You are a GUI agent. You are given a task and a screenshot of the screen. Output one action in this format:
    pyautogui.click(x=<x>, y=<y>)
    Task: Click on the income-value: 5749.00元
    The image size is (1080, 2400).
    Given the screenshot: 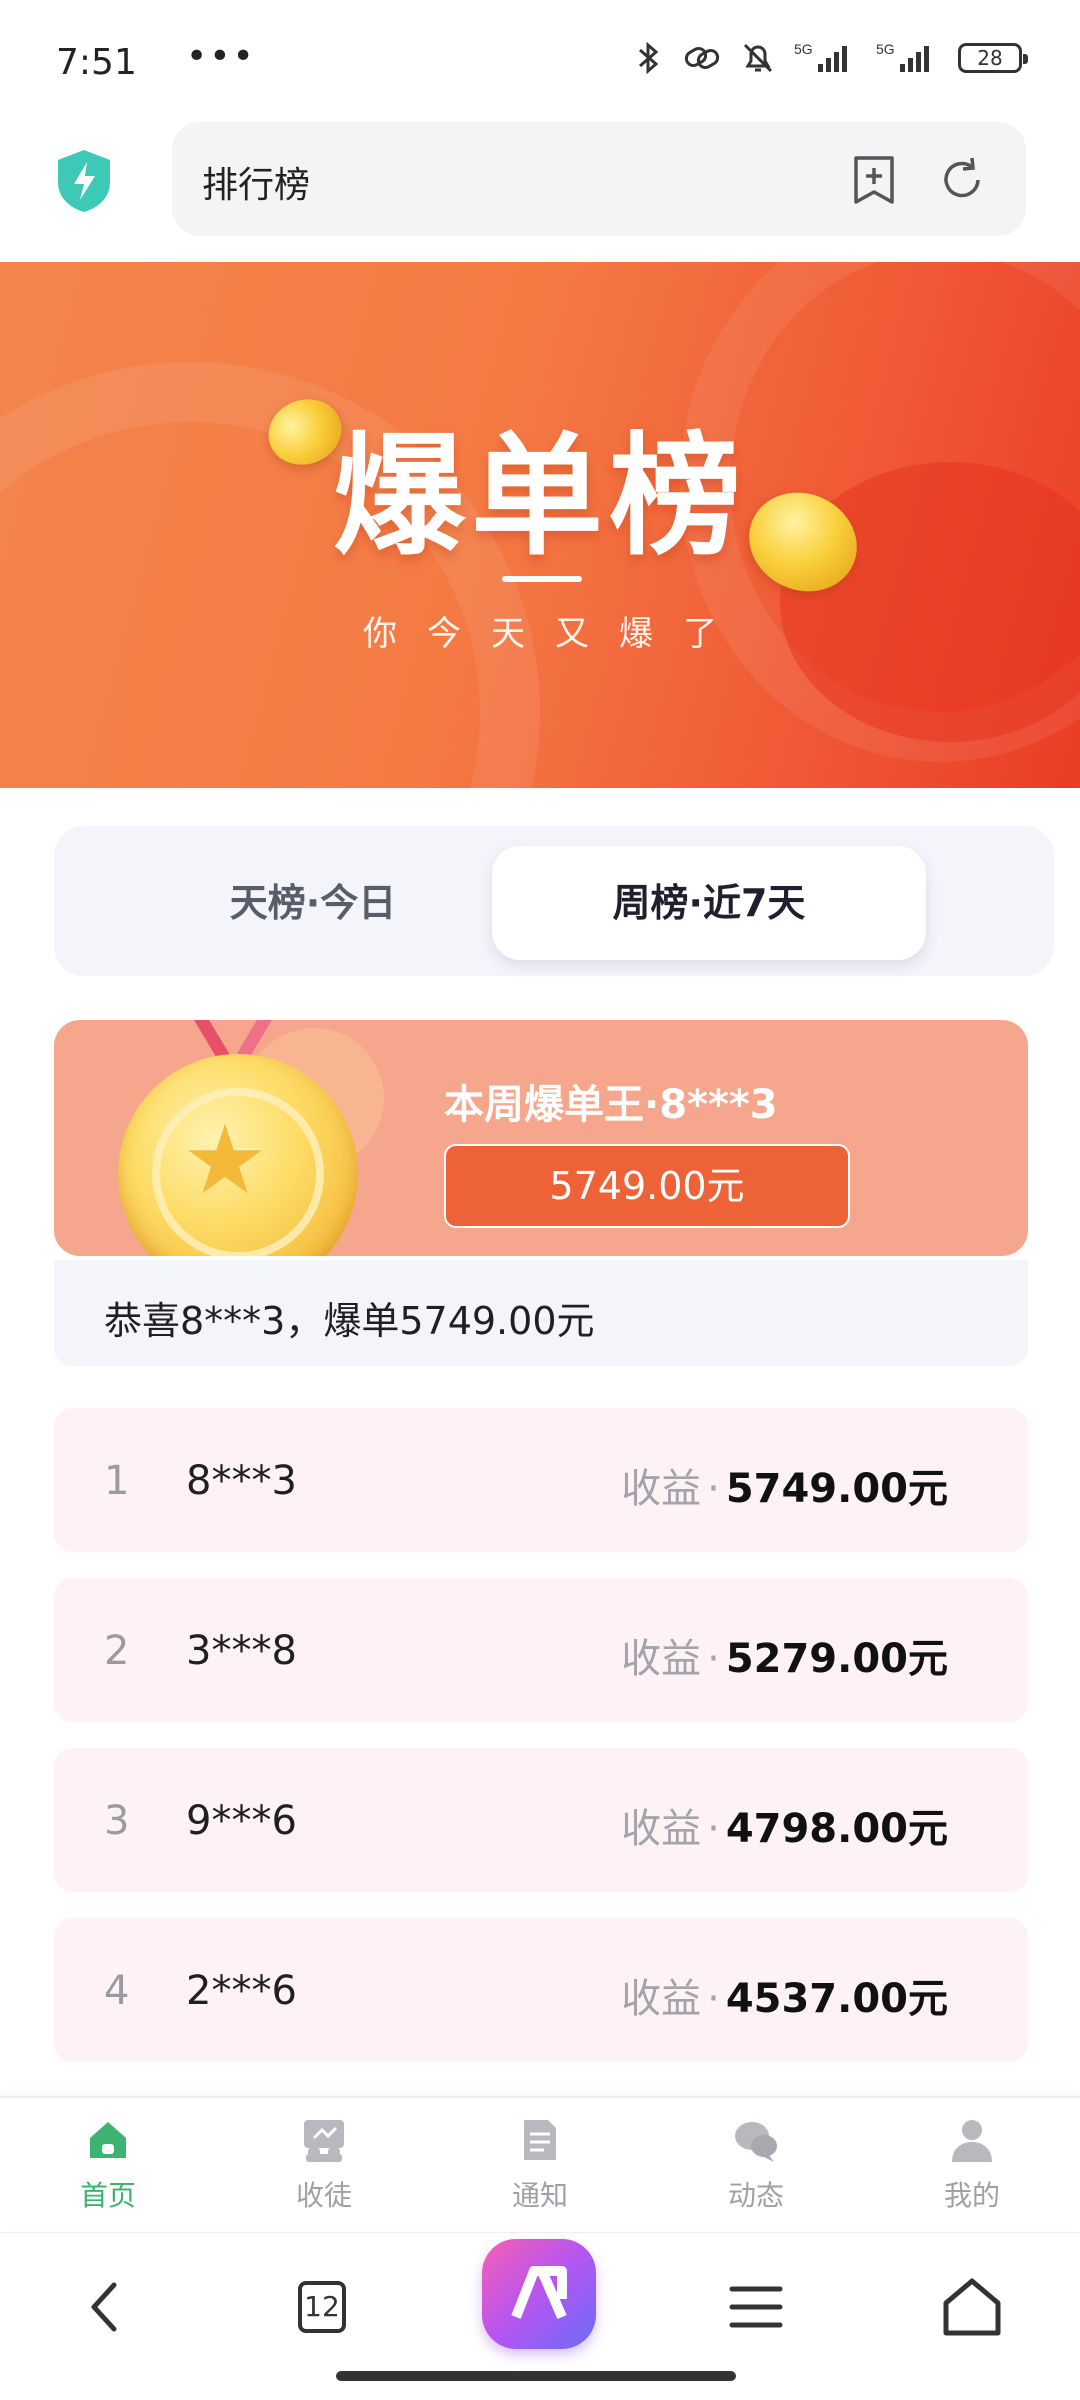 What is the action you would take?
    pyautogui.click(x=836, y=1489)
    